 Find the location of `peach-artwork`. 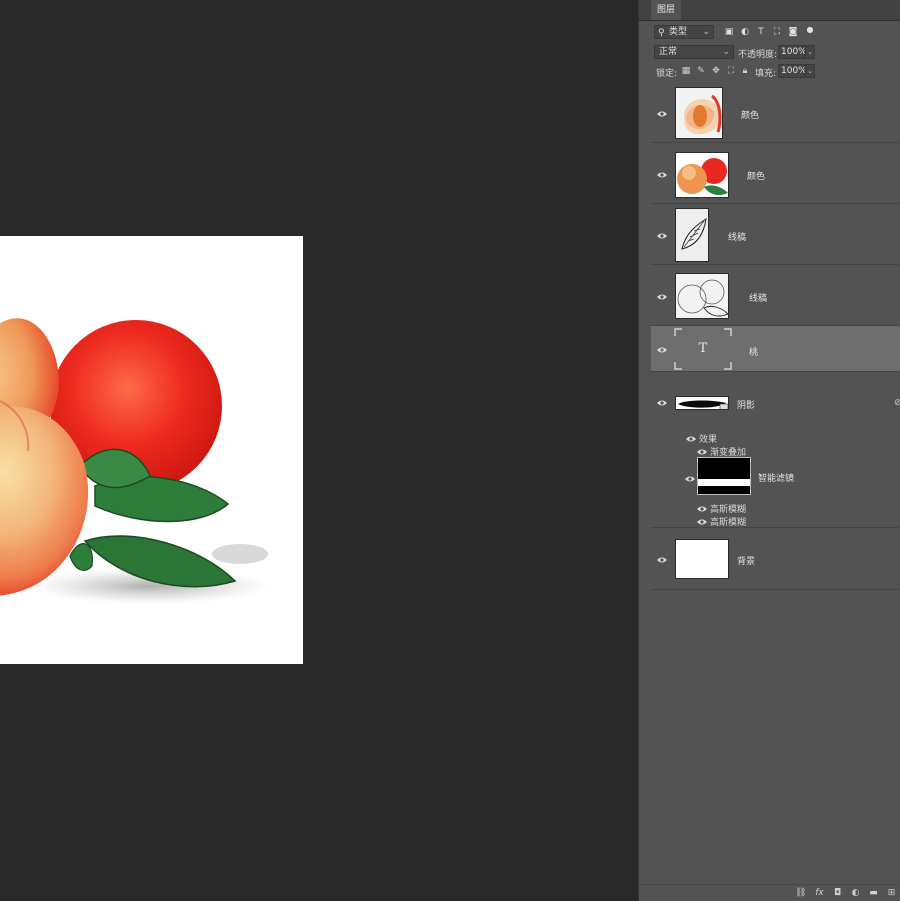

peach-artwork is located at coordinates (135, 461).